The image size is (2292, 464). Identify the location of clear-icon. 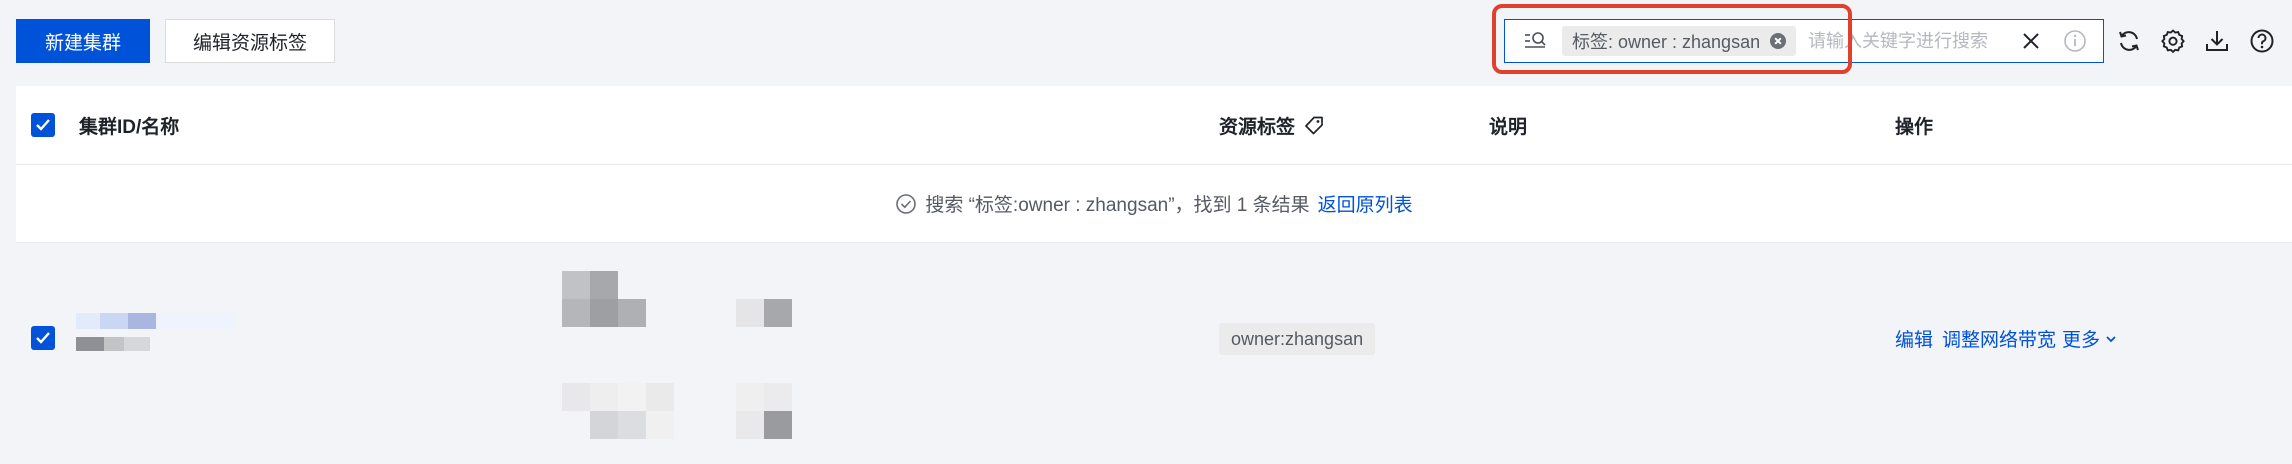
(2031, 41).